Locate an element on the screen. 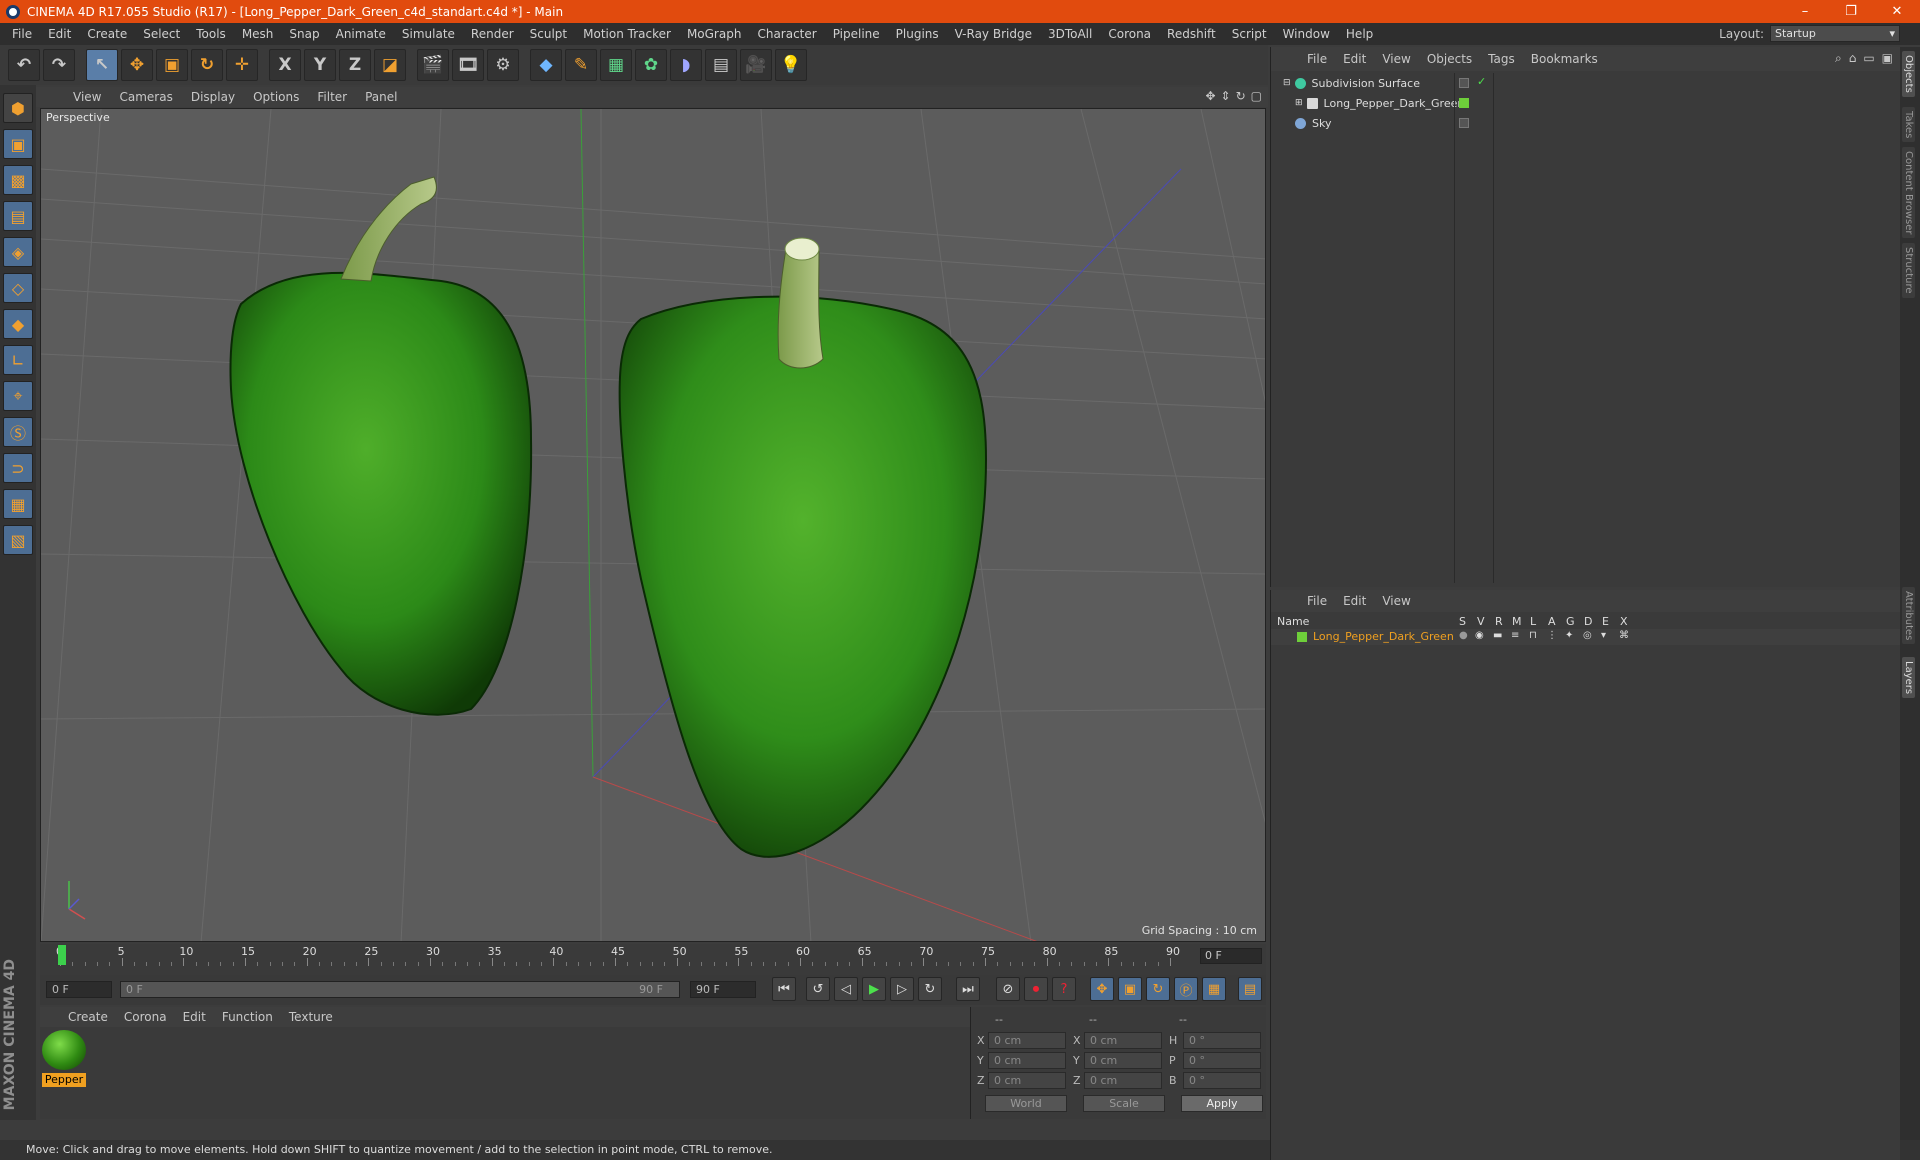 The image size is (1920, 1160). enabled-check-icon: ✓ is located at coordinates (1481, 81).